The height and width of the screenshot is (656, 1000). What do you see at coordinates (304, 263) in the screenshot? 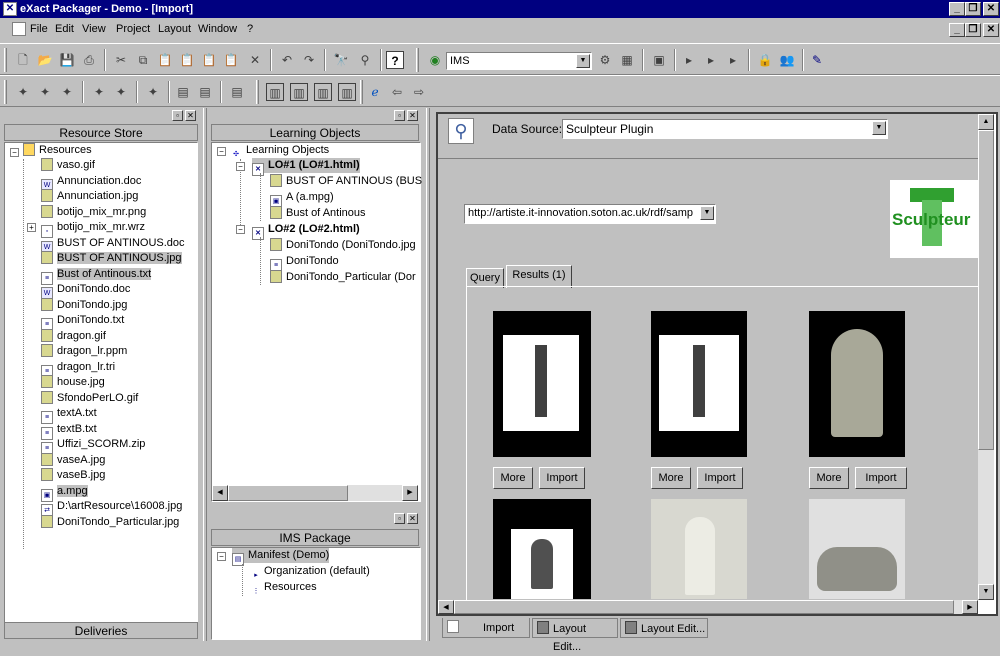
I see `lo-child: ≡ DoniTondo` at bounding box center [304, 263].